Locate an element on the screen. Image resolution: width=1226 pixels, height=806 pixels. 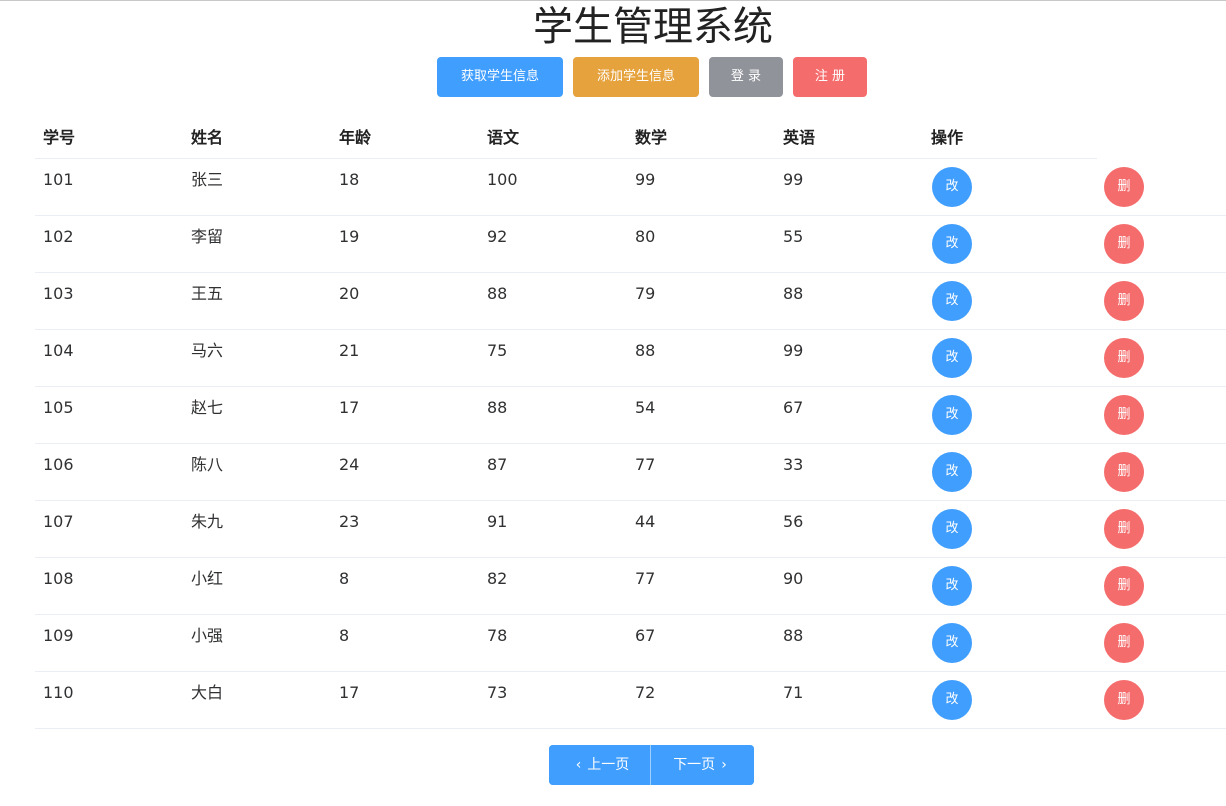
header-chinese: 语文 is located at coordinates (503, 137).